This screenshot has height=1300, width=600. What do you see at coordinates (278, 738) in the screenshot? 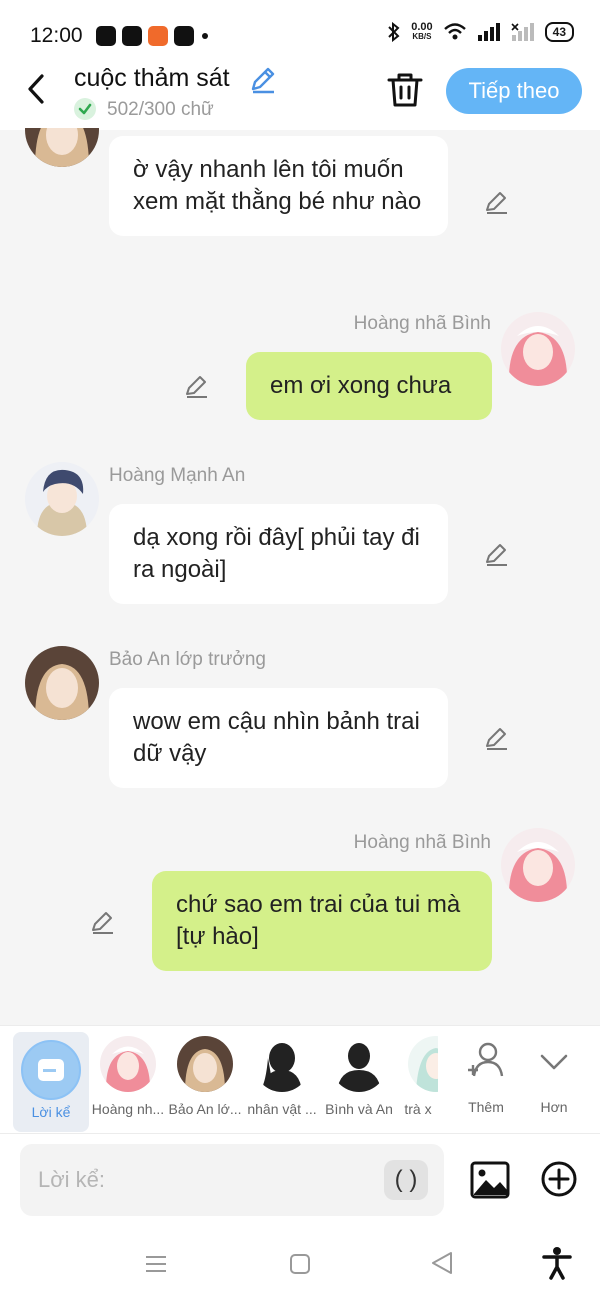
I see `message-bubble: wow em cậu nhìn bảnh trai dữ vậy` at bounding box center [278, 738].